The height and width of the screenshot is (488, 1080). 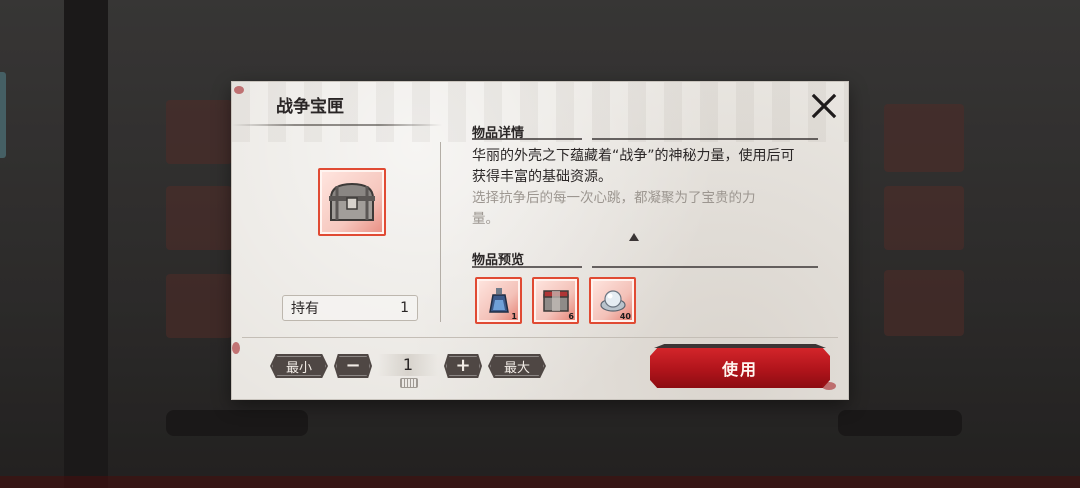 I want to click on dialog-title: 战争宝匣, so click(x=310, y=107).